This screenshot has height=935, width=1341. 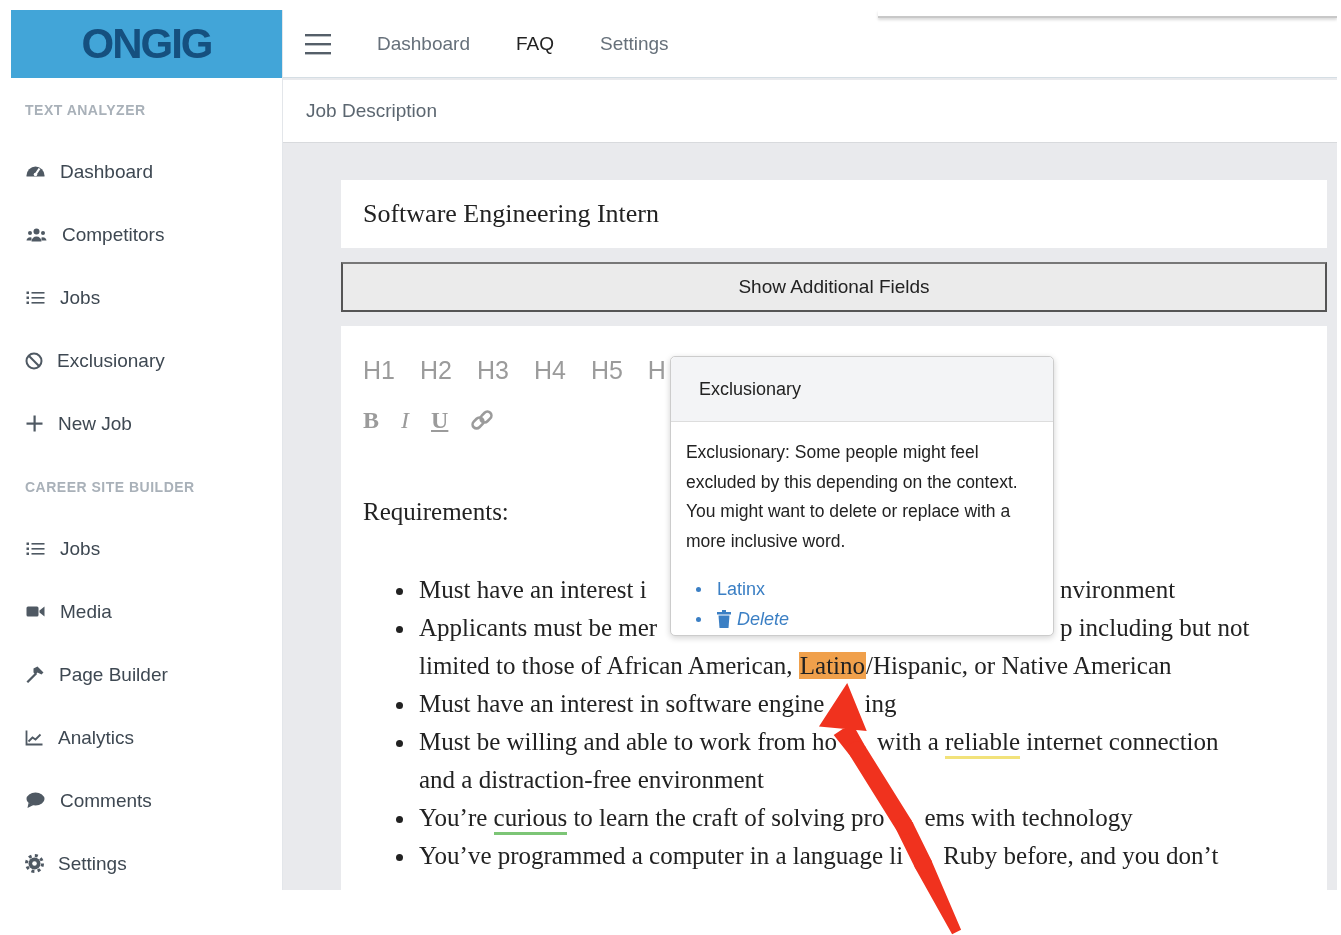 What do you see at coordinates (35, 674) in the screenshot?
I see `hammer-icon` at bounding box center [35, 674].